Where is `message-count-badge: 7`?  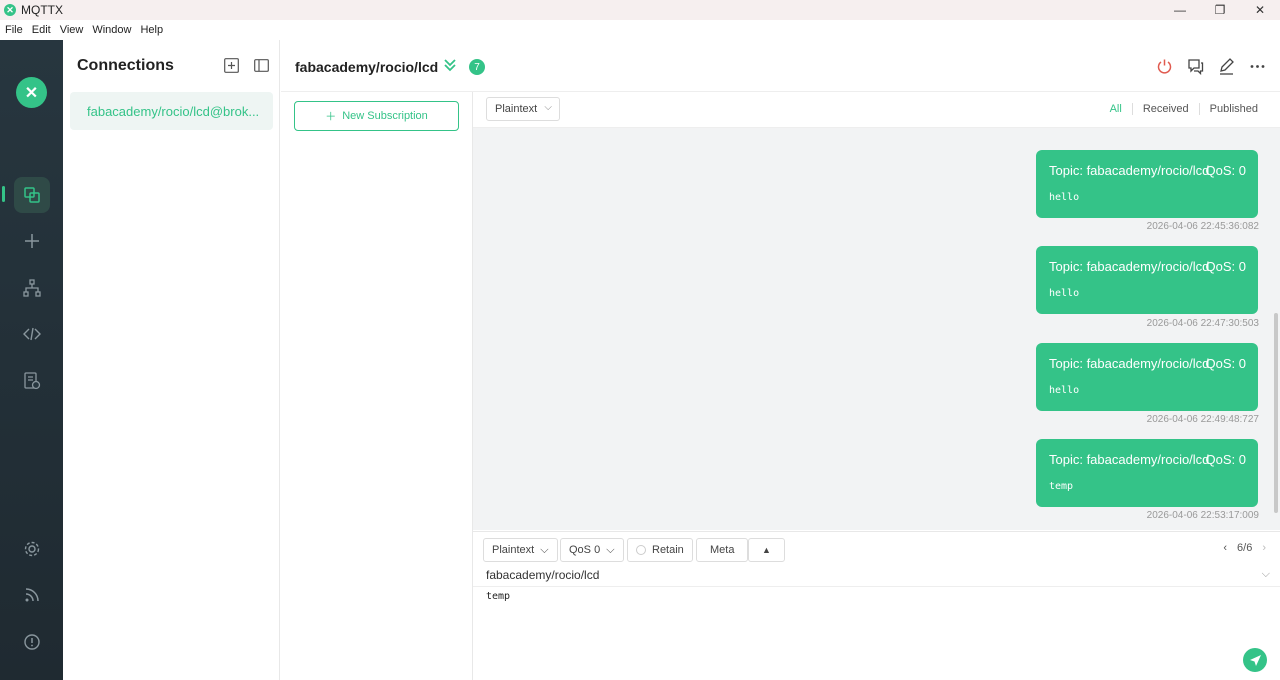 message-count-badge: 7 is located at coordinates (477, 67).